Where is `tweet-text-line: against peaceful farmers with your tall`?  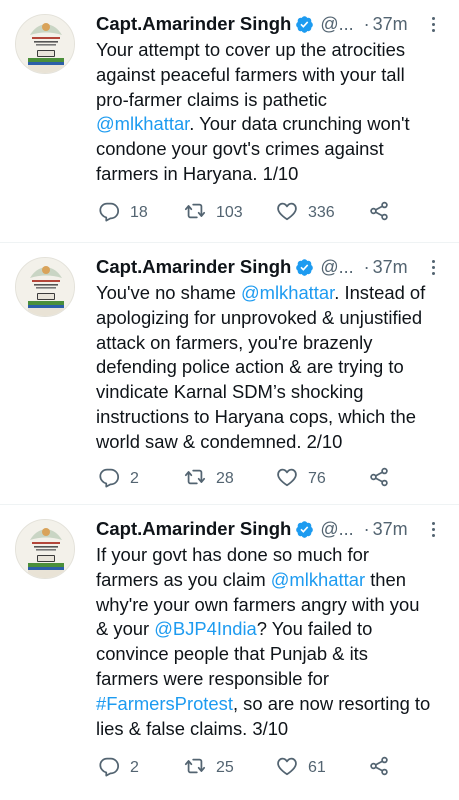
tweet-text-line: against peaceful farmers with your tall is located at coordinates (271, 75).